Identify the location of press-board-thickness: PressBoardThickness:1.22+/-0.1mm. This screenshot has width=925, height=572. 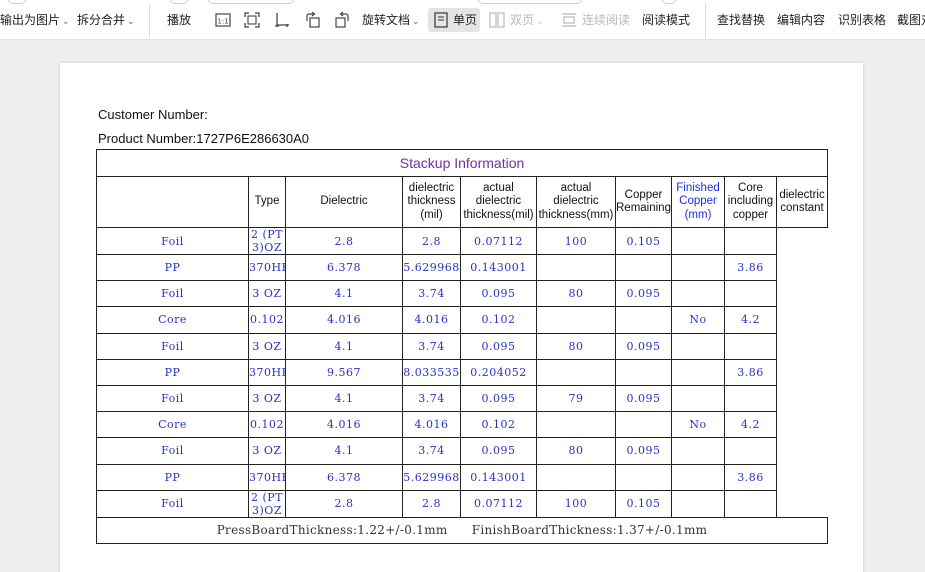
(332, 530).